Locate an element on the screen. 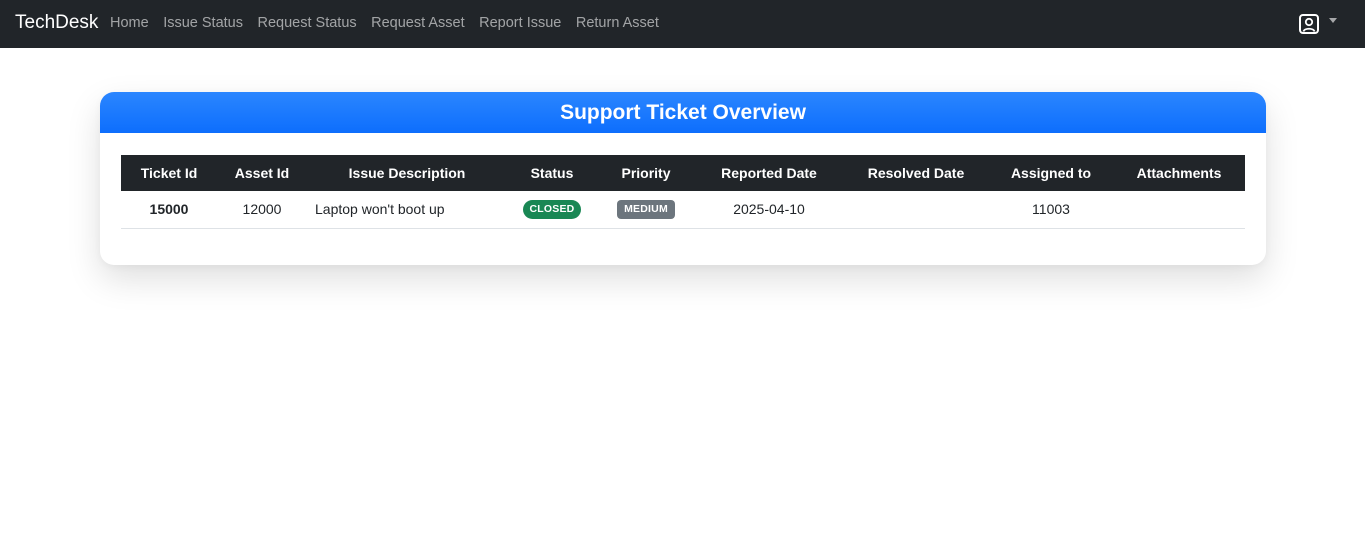 The height and width of the screenshot is (559, 1365). nav-link-report-issue: Report Issue is located at coordinates (520, 23).